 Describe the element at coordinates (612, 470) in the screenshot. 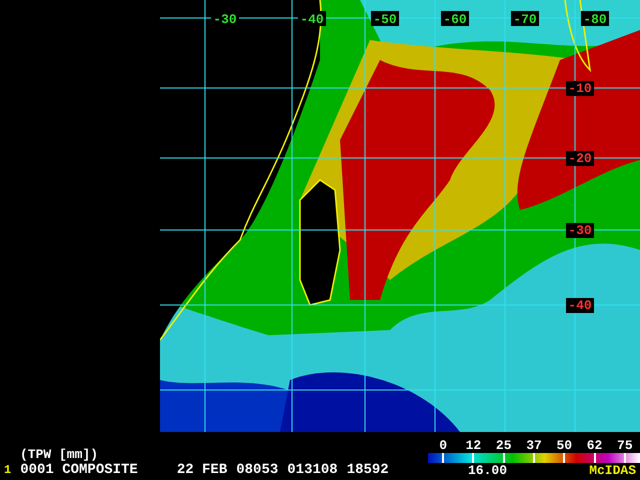

I see `brand-label: McIDAS` at that location.